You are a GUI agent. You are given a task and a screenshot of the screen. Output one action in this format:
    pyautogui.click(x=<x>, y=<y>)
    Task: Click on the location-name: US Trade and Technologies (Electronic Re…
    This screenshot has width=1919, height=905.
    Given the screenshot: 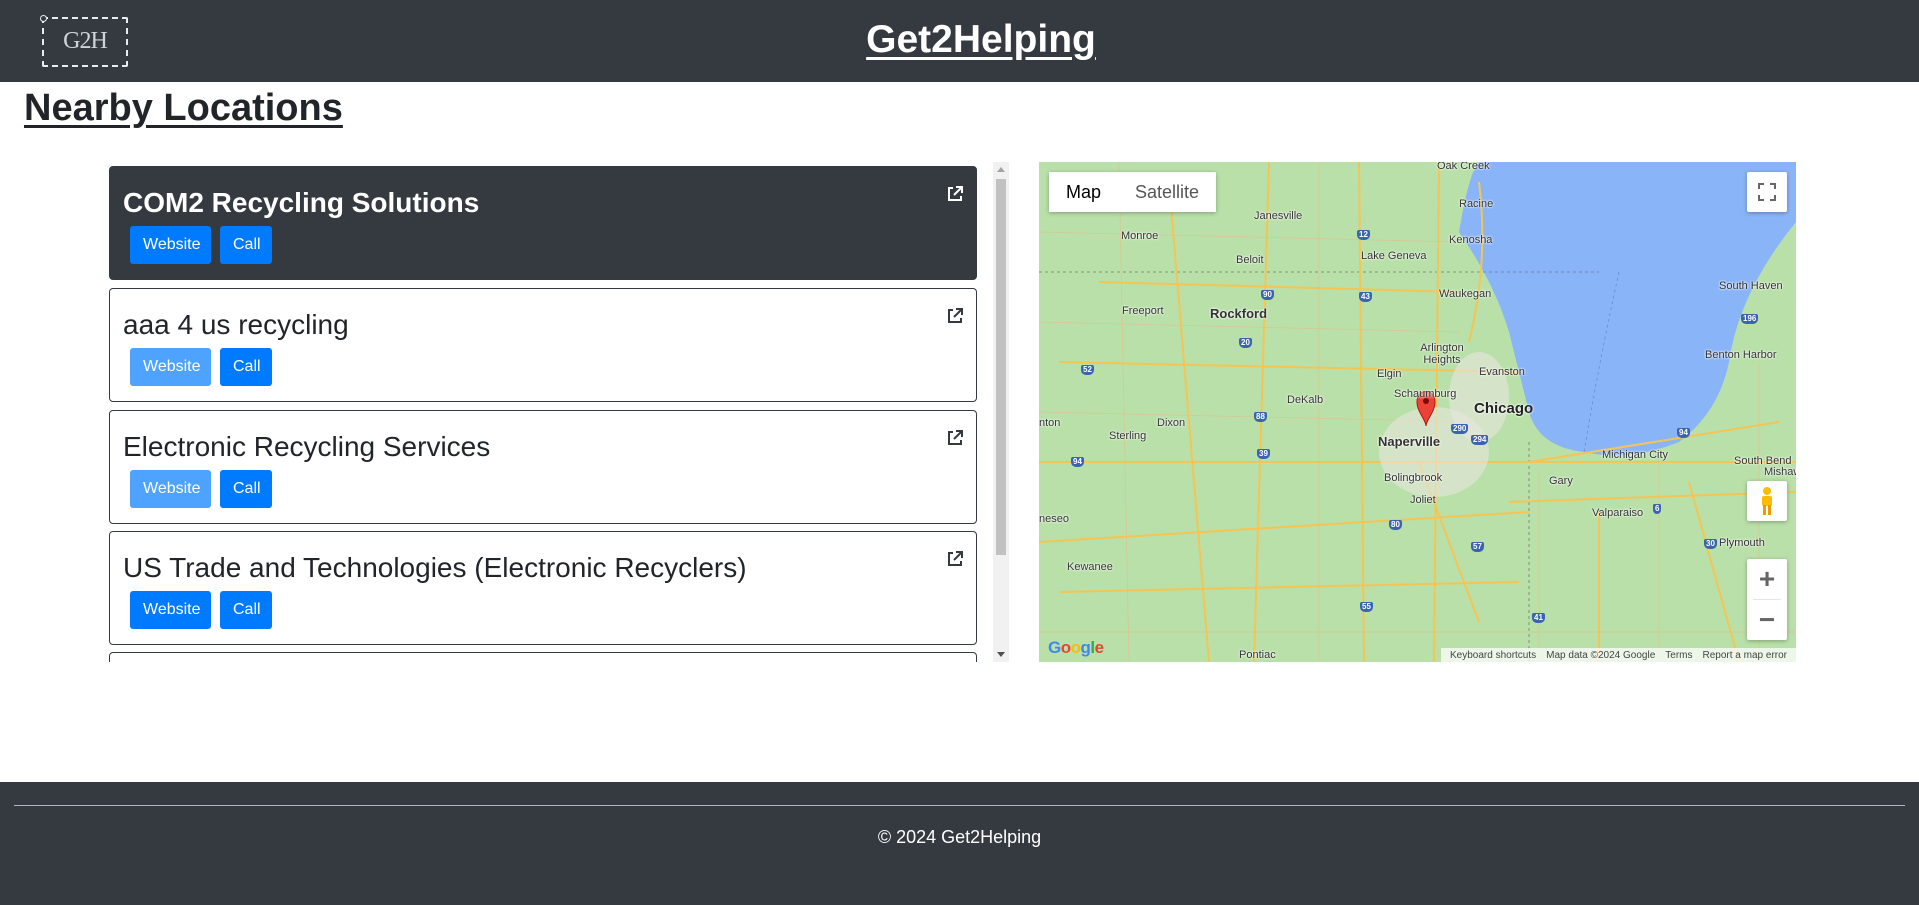 What is the action you would take?
    pyautogui.click(x=435, y=567)
    